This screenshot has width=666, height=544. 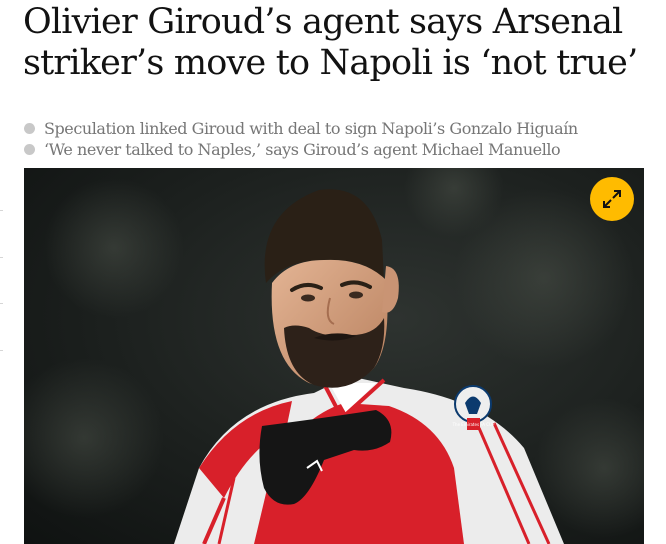 What do you see at coordinates (2, 260) in the screenshot?
I see `share-rail-edge` at bounding box center [2, 260].